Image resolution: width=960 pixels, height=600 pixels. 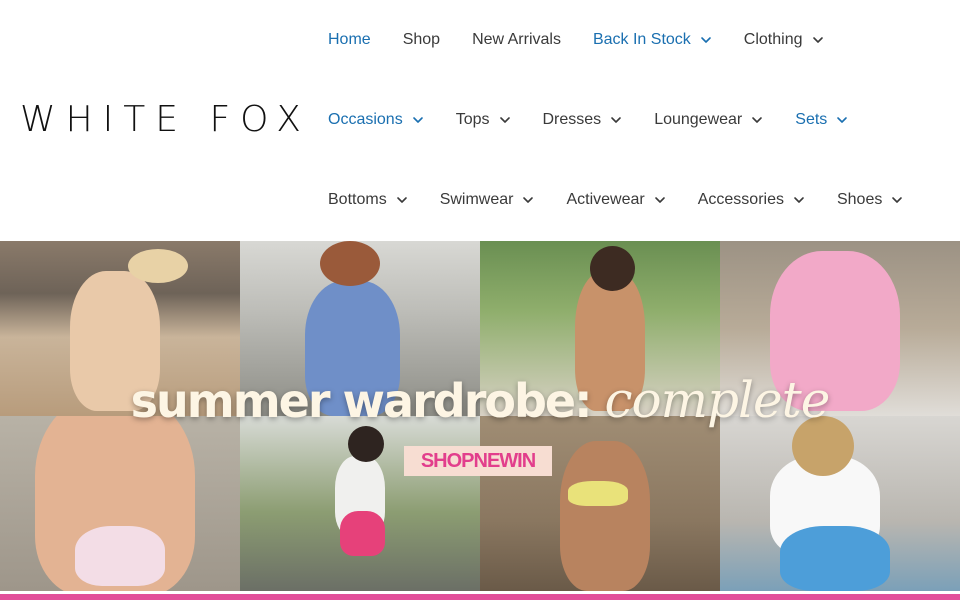 I want to click on nav-item-occasions: Occasions, so click(x=376, y=120).